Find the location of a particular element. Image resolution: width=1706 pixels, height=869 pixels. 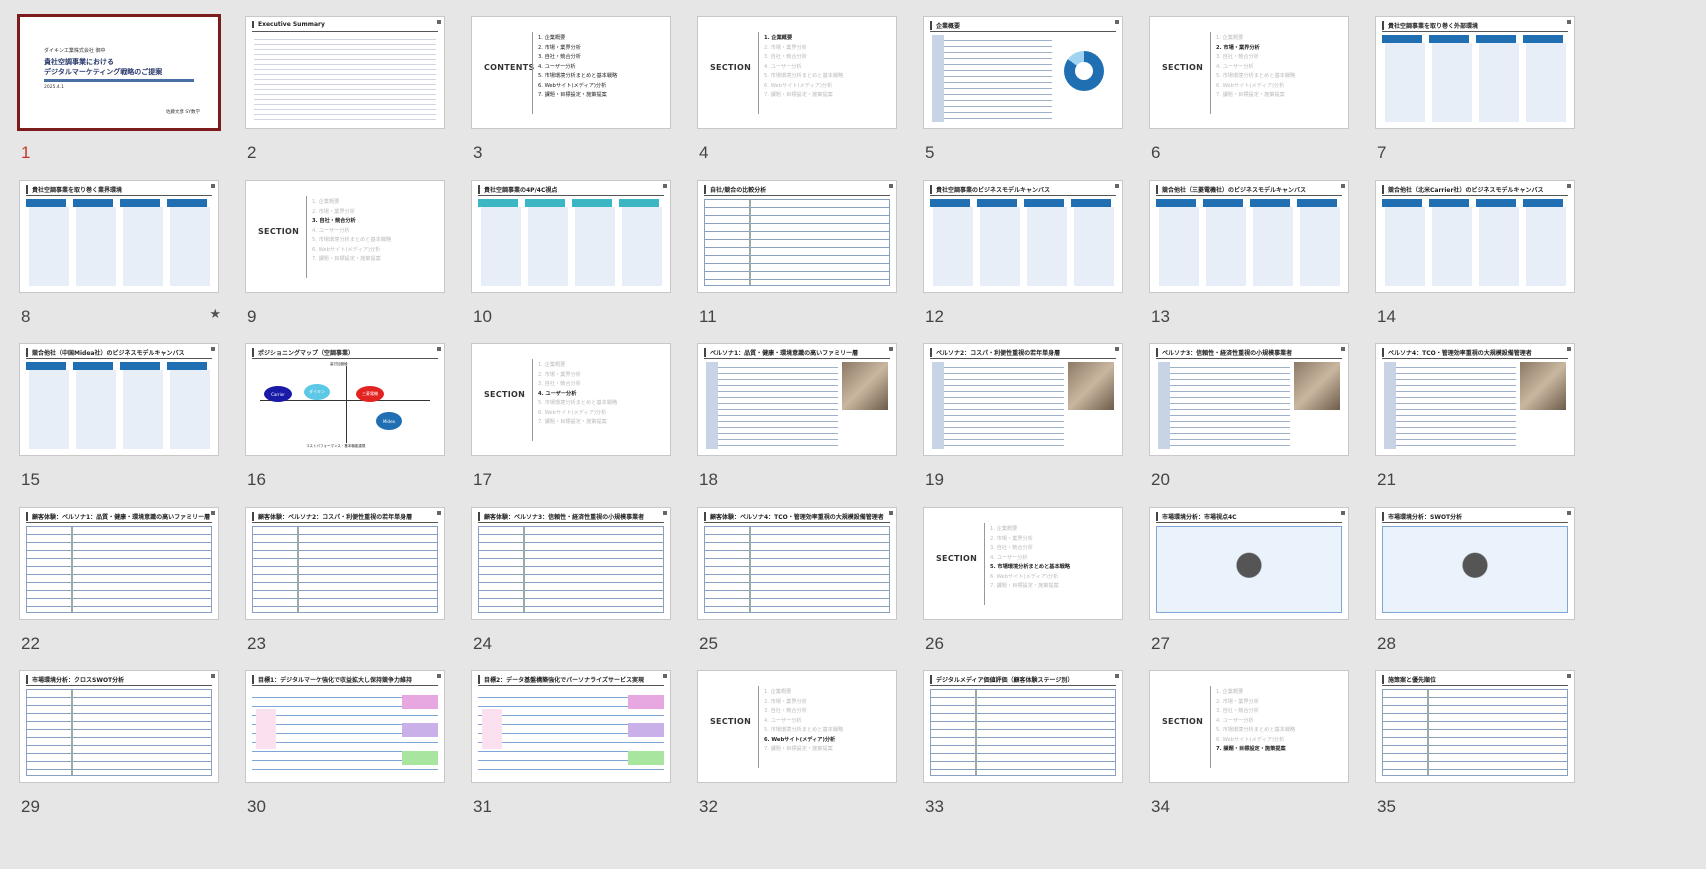

slide-preview: 競合他社（北米Carrier社）のビジネスモデルキャンバス is located at coordinates (1475, 236).